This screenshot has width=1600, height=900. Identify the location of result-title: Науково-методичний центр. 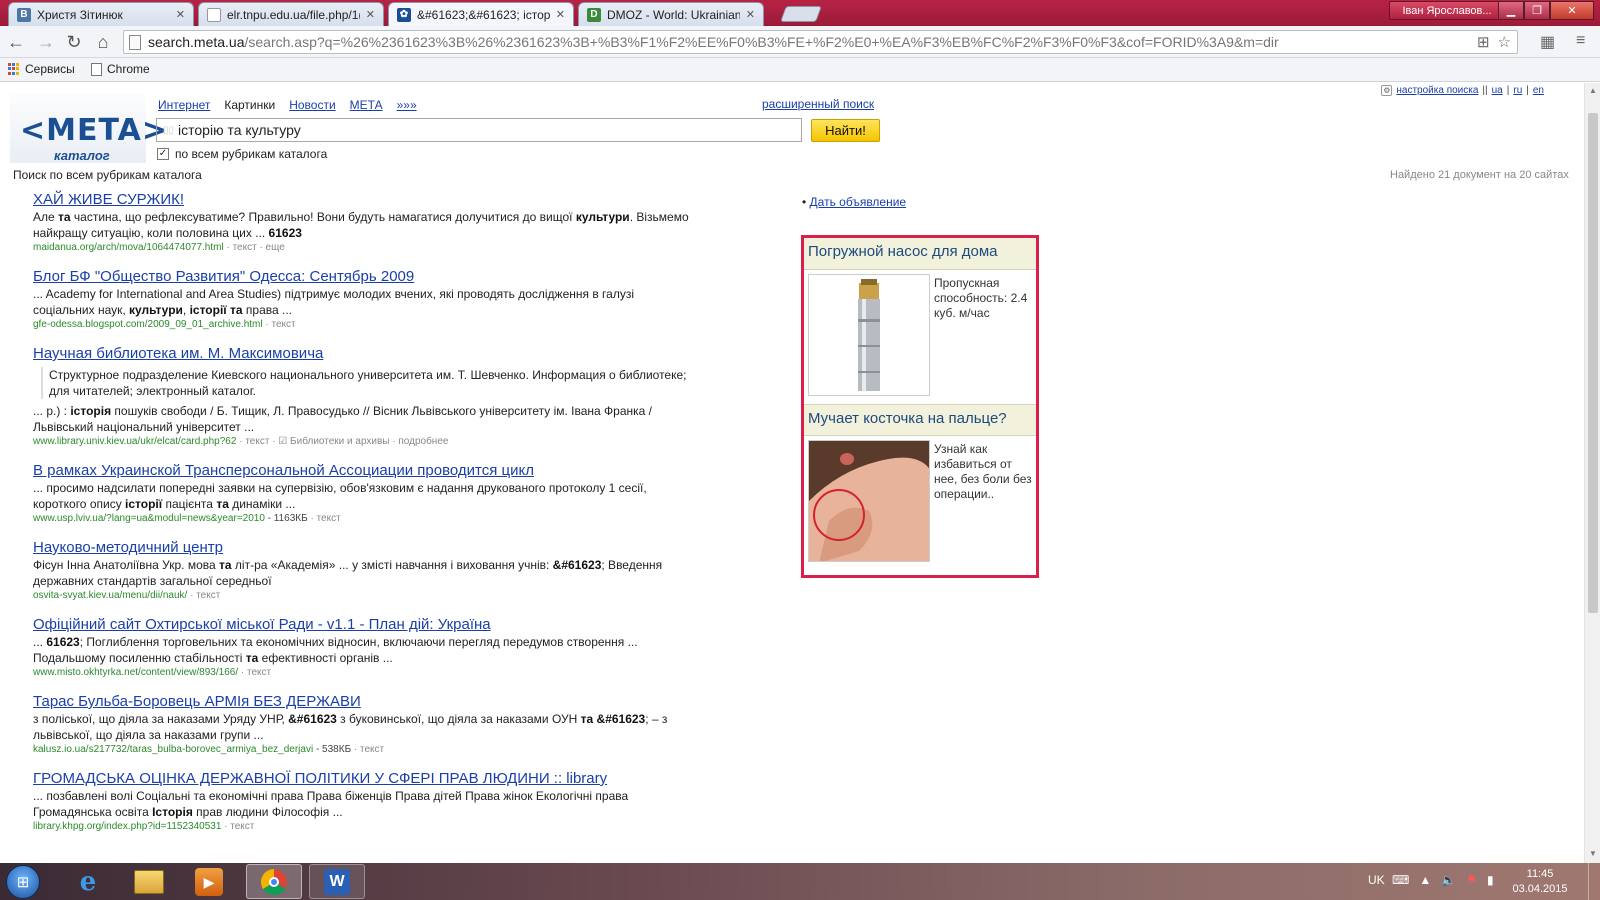
(363, 548).